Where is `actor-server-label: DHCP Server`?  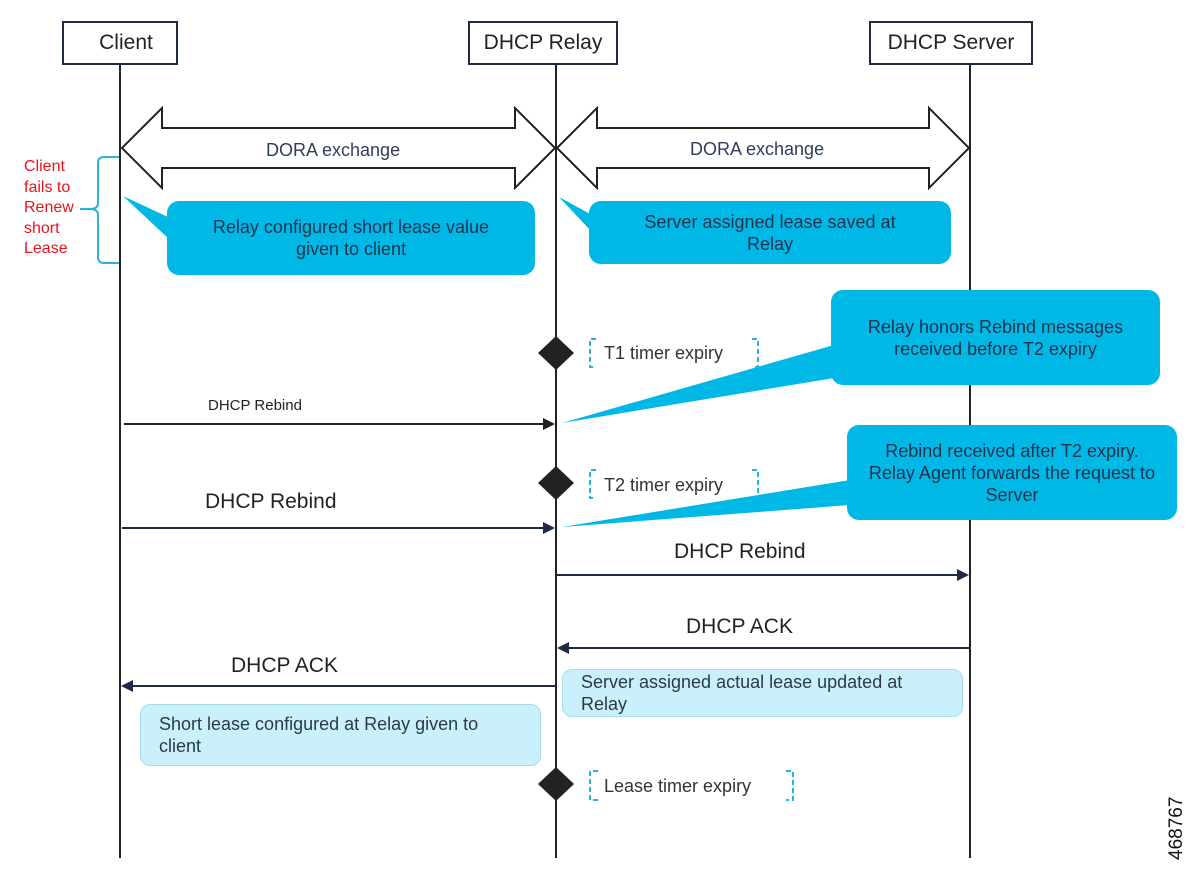
actor-server-label: DHCP Server is located at coordinates (951, 42).